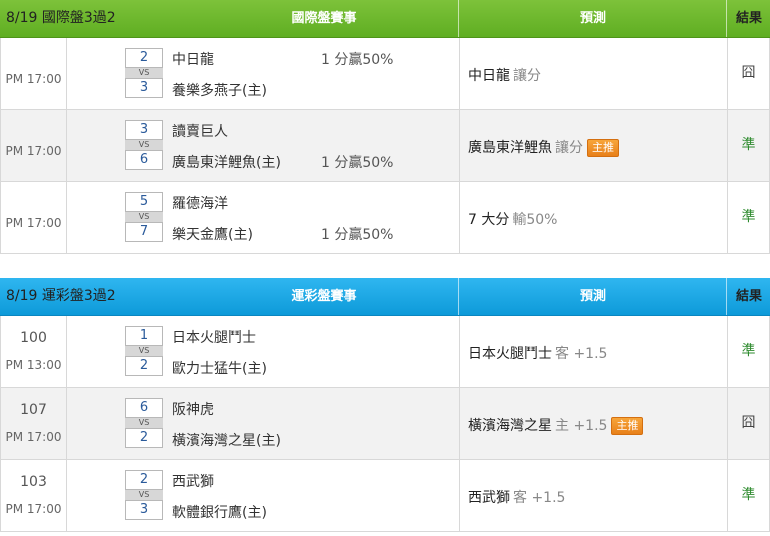 The height and width of the screenshot is (536, 770). Describe the element at coordinates (489, 498) in the screenshot. I see `prediction-team: 西武獅` at that location.